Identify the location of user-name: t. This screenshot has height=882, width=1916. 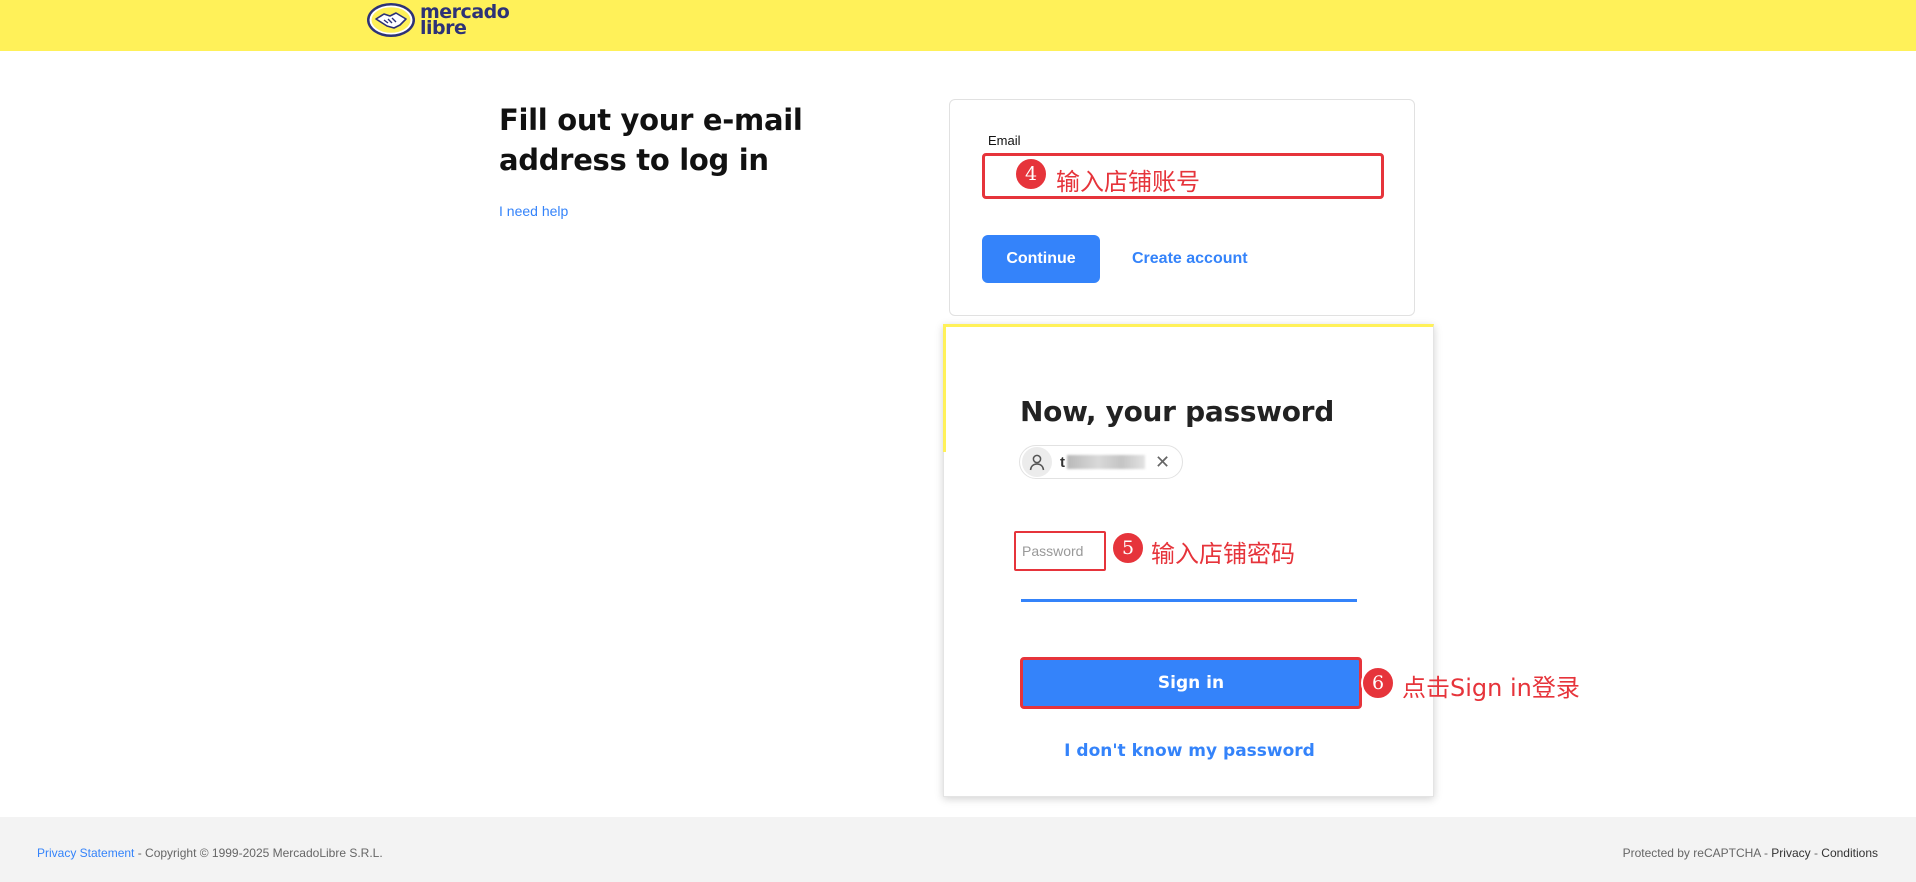
(1062, 462).